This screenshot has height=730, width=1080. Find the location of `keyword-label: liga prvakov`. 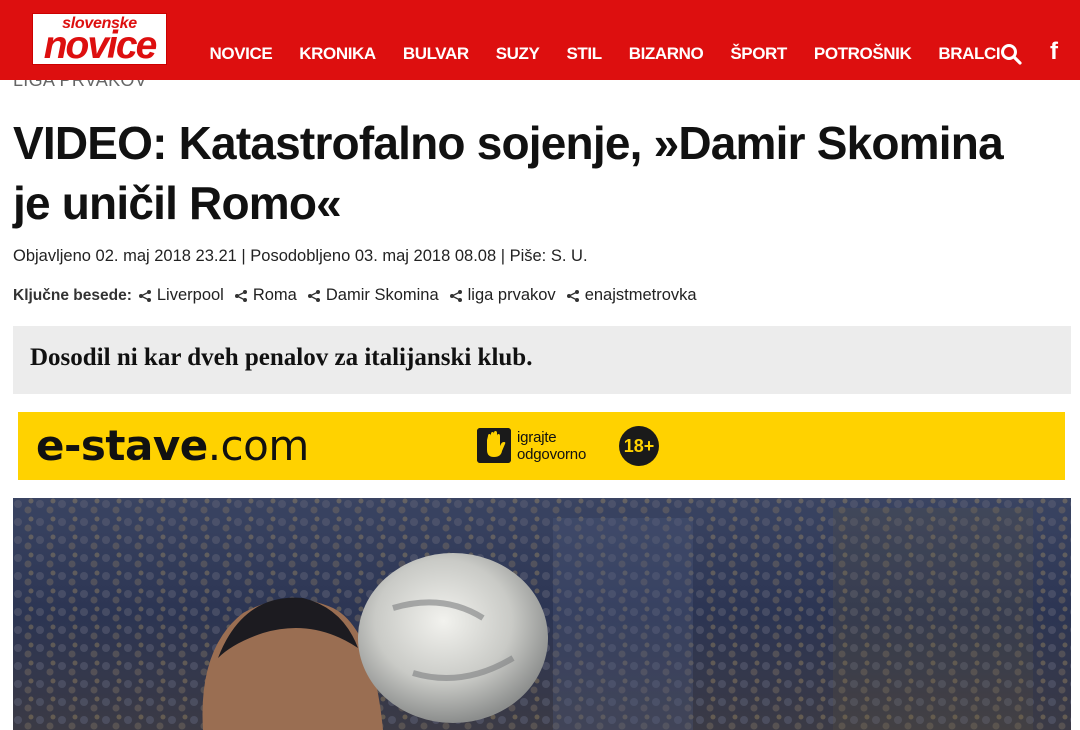

keyword-label: liga prvakov is located at coordinates (511, 295).